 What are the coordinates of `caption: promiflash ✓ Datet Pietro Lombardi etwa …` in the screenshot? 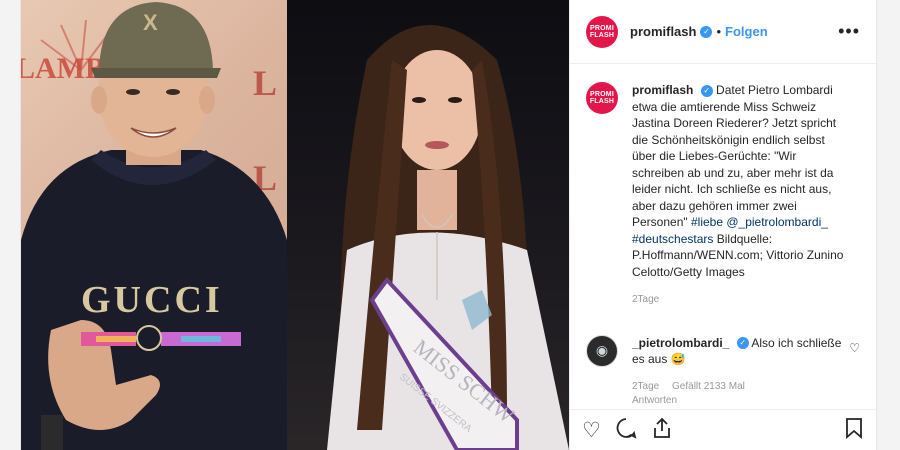 It's located at (740, 195).